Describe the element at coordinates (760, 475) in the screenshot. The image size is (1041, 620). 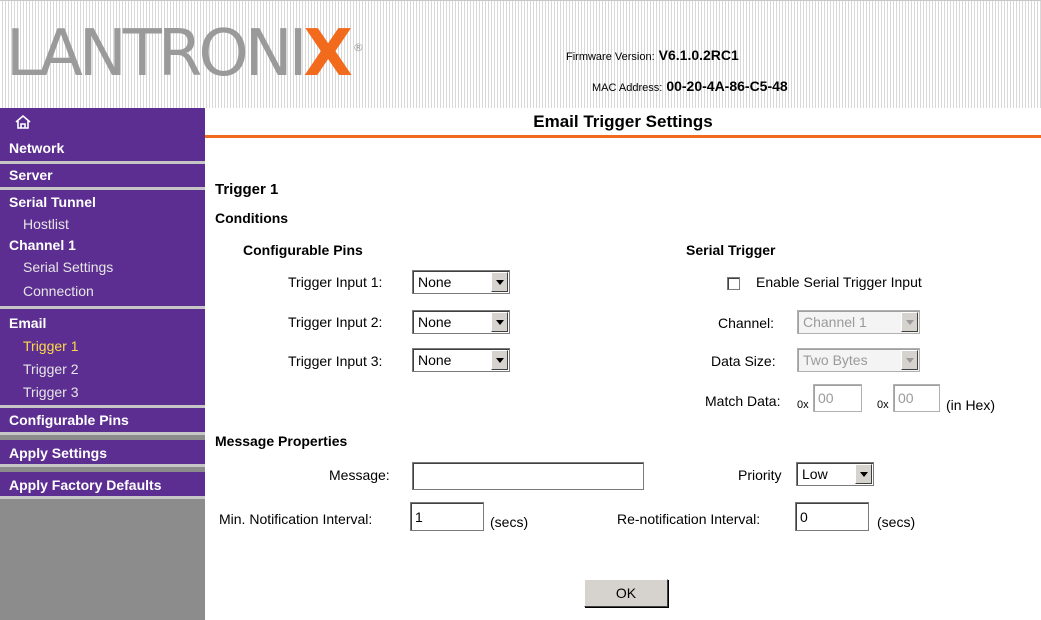
I see `priority-label: Priority` at that location.